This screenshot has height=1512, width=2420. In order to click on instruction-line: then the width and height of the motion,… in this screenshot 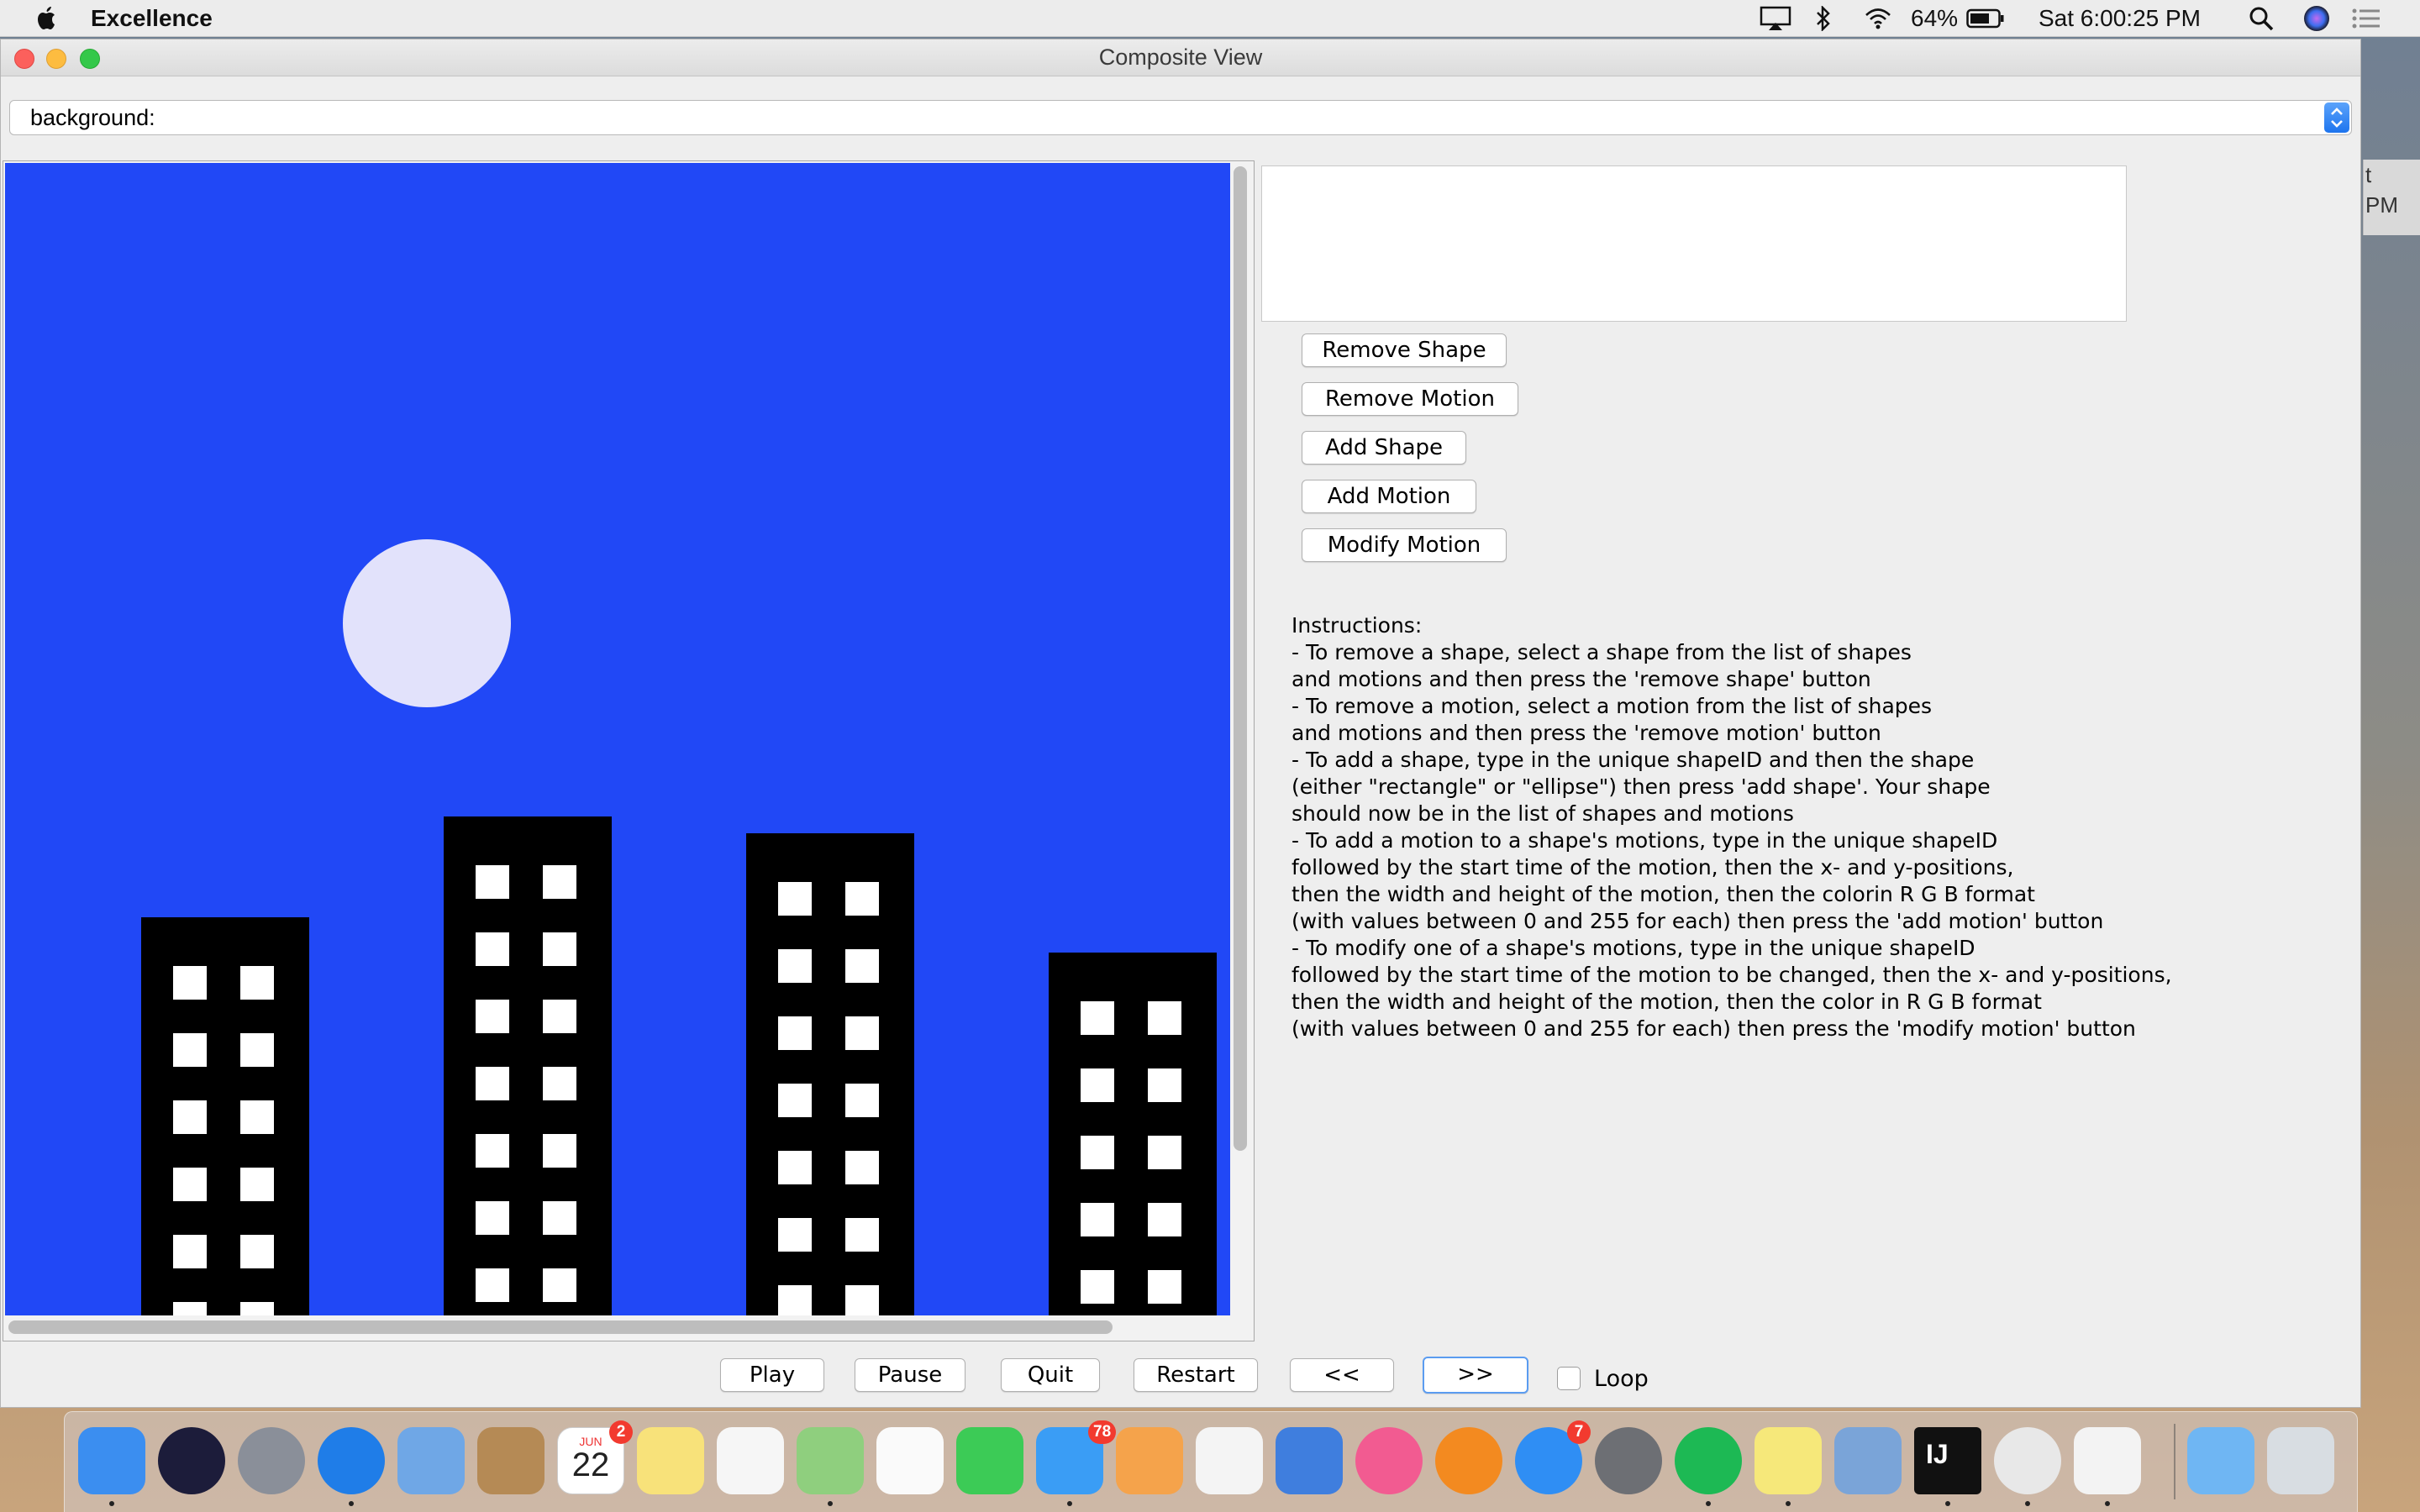, I will do `click(1663, 894)`.